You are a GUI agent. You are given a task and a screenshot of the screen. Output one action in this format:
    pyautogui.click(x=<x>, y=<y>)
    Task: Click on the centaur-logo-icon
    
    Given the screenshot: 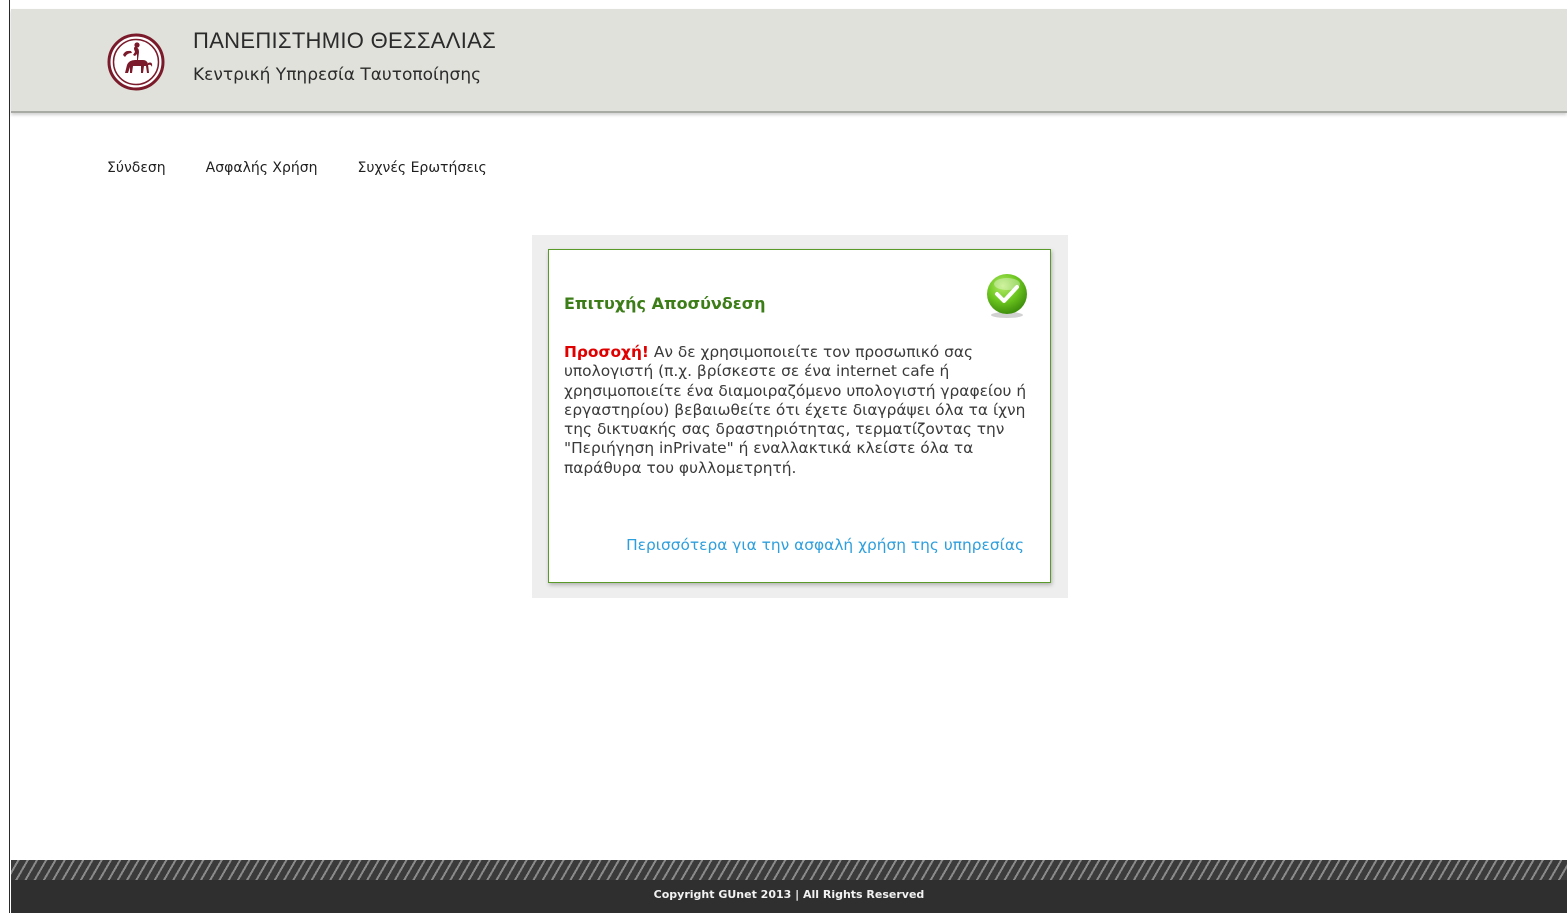 What is the action you would take?
    pyautogui.click(x=136, y=62)
    